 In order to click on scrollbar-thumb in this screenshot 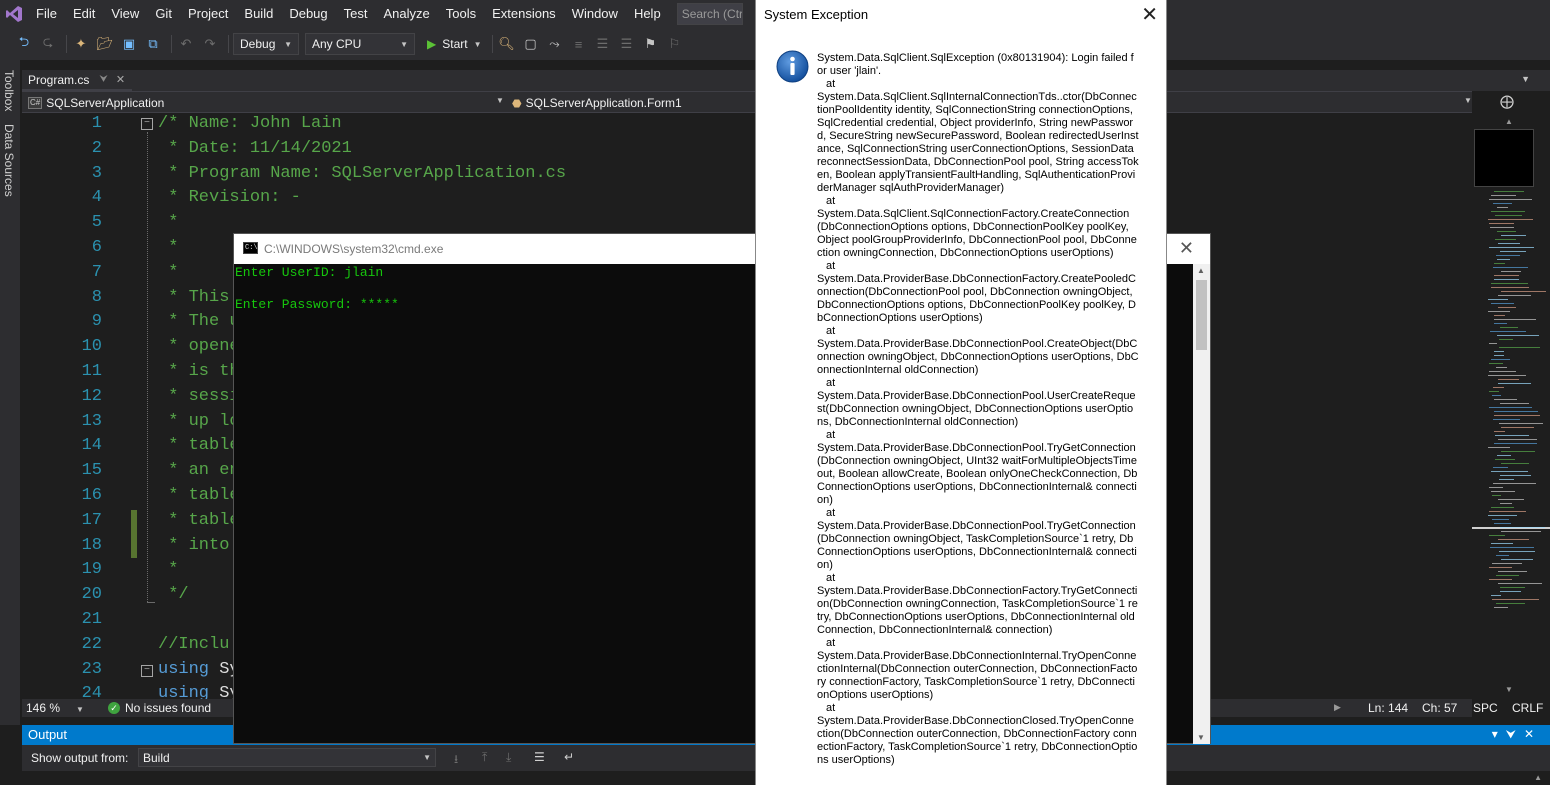, I will do `click(1201, 315)`.